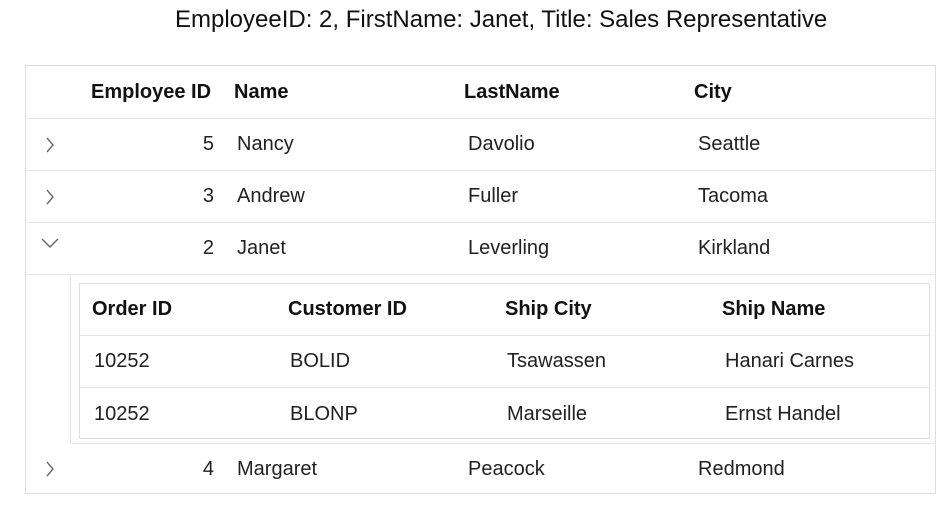 This screenshot has width=937, height=520. What do you see at coordinates (506, 468) in the screenshot?
I see `cell-lastname: Peacock` at bounding box center [506, 468].